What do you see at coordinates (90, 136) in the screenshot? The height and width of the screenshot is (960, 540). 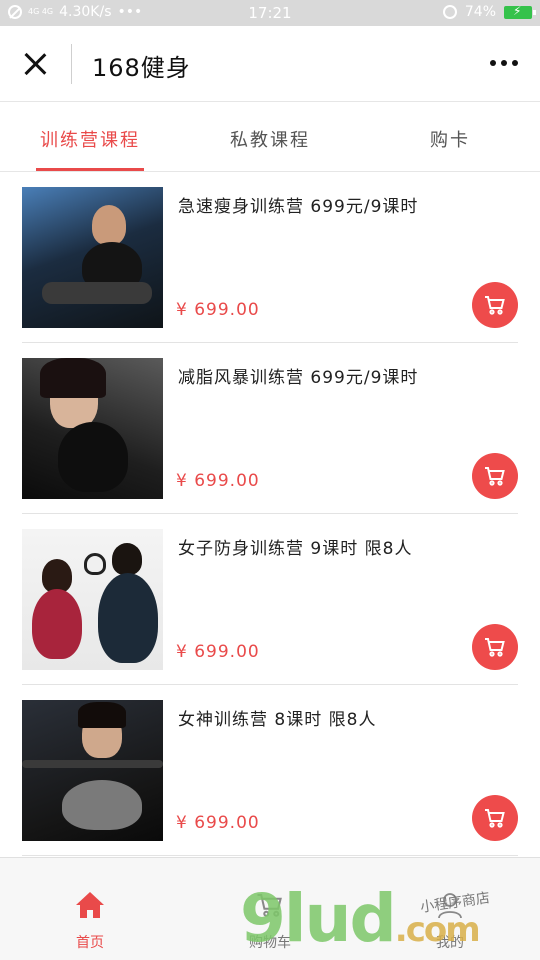 I see `tab-bootcamp-courses: 训练营课程` at bounding box center [90, 136].